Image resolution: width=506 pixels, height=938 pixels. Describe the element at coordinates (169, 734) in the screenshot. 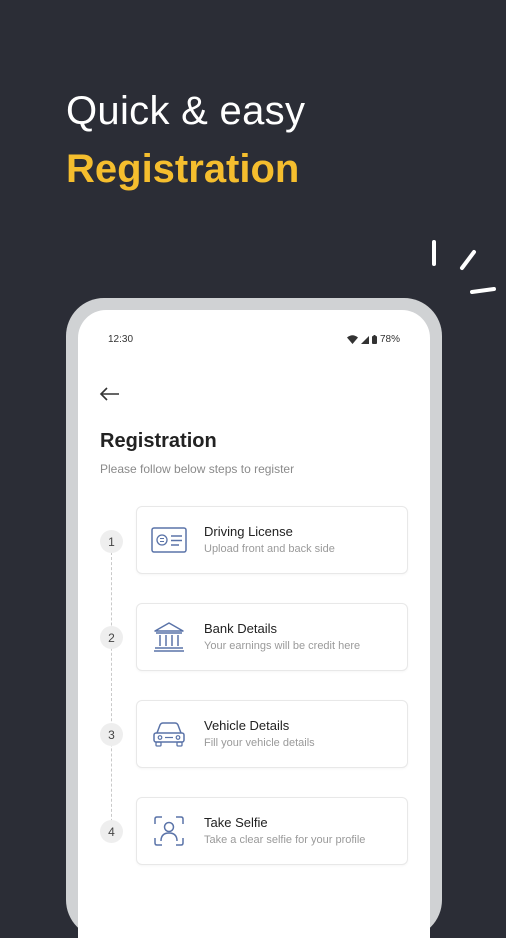

I see `car-icon` at that location.